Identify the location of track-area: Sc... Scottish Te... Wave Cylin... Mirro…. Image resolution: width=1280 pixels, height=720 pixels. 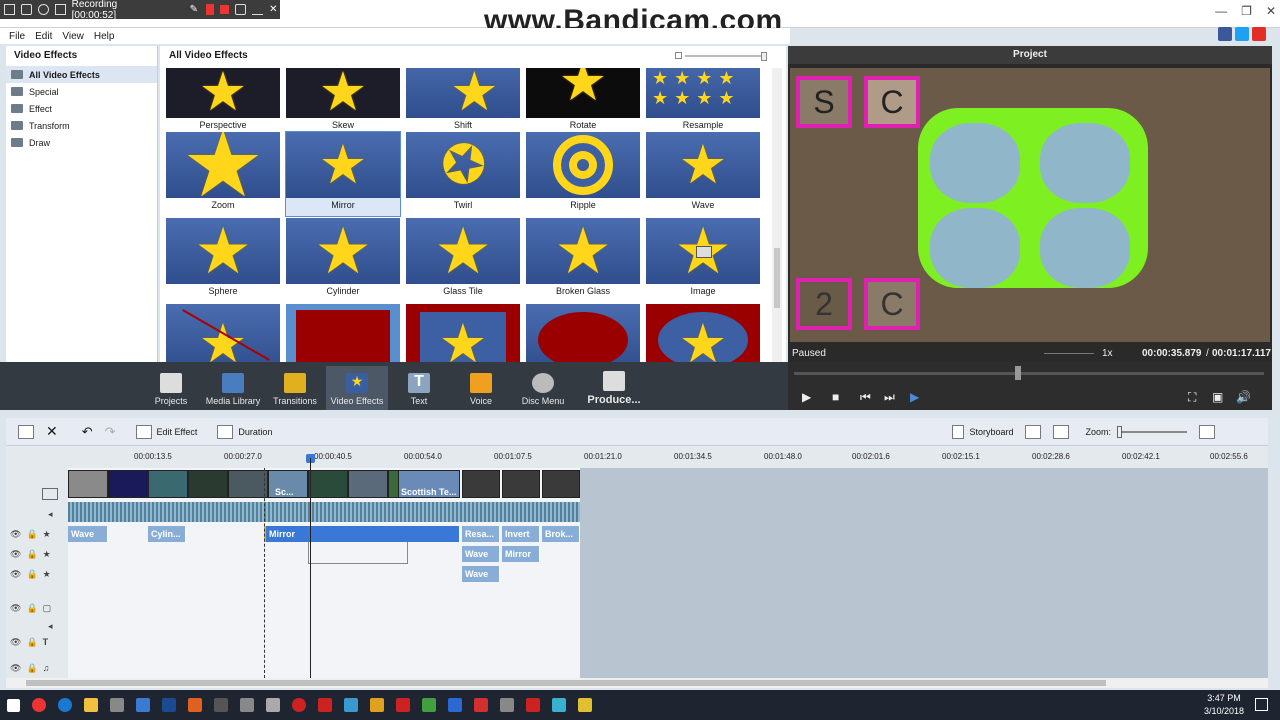
(324, 573).